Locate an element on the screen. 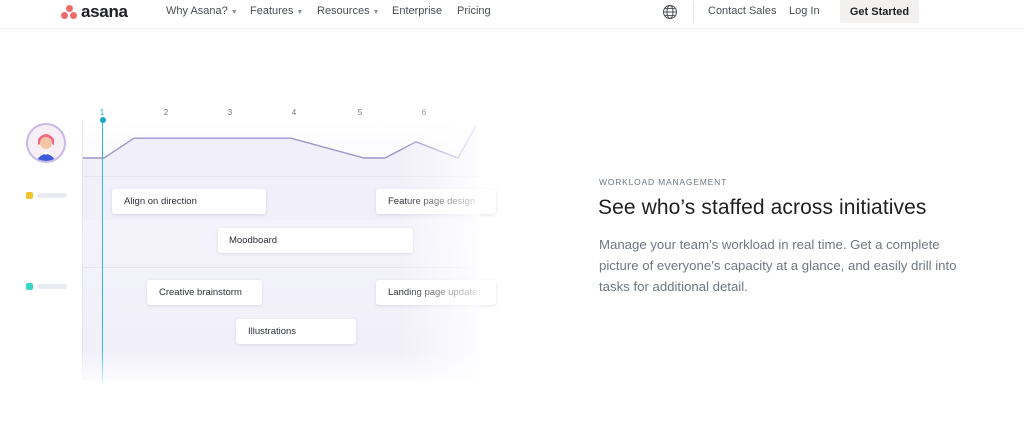  current-date-marker is located at coordinates (102, 120).